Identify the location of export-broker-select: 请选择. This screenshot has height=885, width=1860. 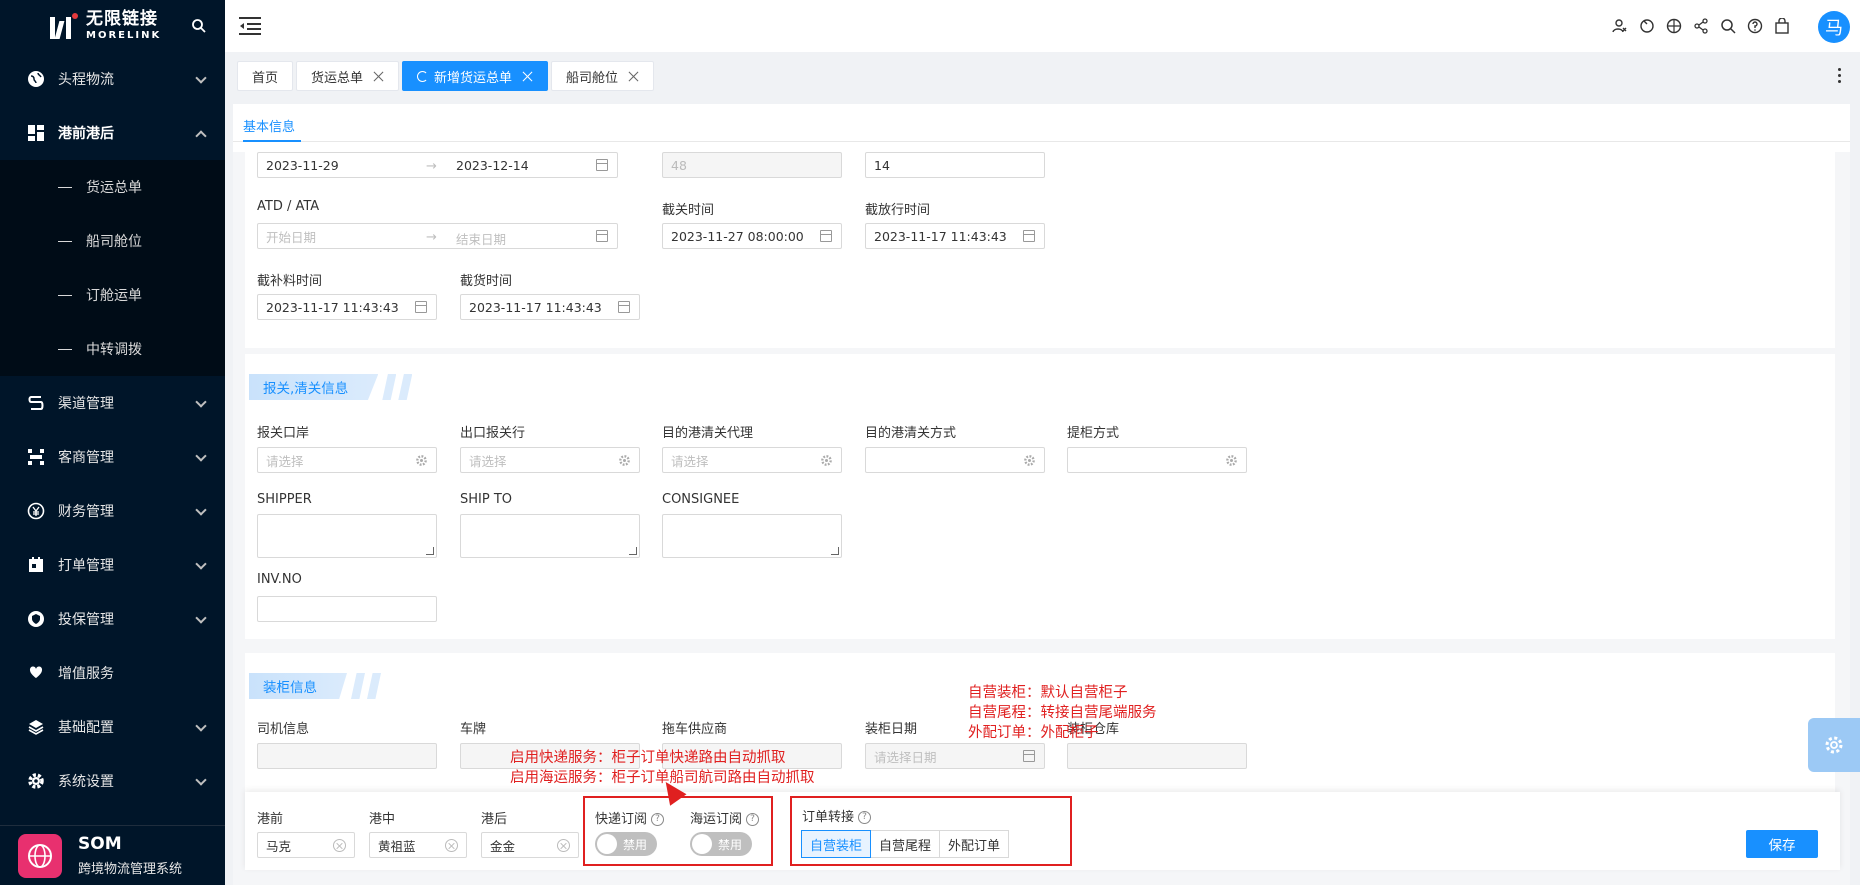
(550, 460).